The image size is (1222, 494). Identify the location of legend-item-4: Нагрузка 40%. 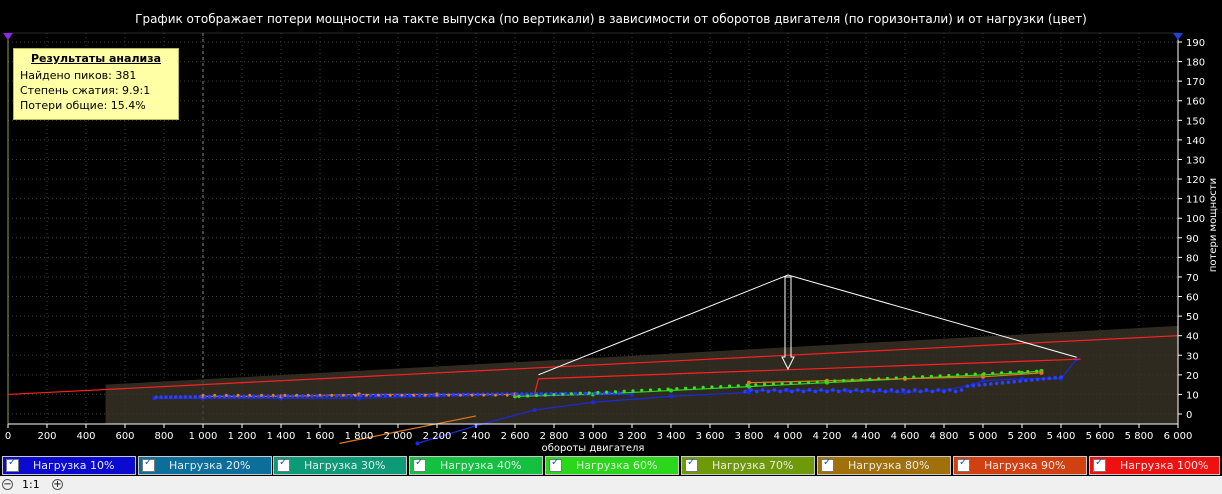
(476, 465).